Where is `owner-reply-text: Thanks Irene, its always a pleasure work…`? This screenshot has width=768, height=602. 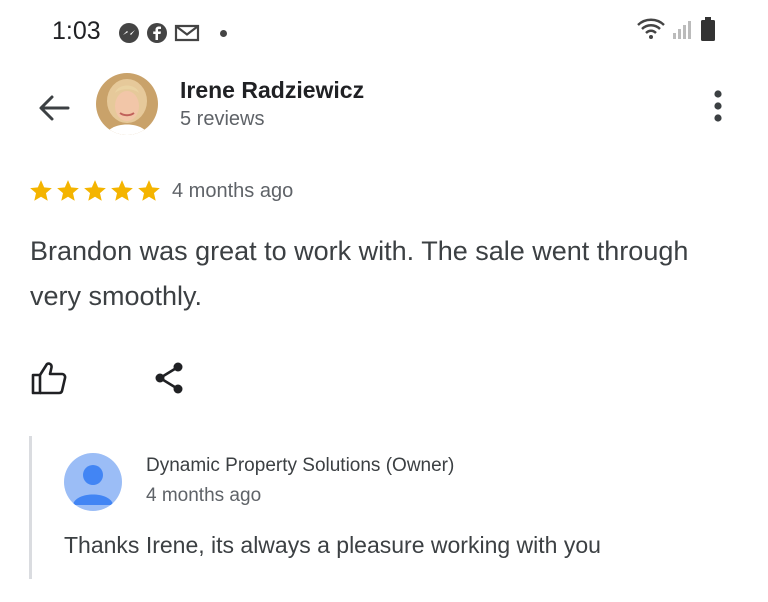 owner-reply-text: Thanks Irene, its always a pleasure work… is located at coordinates (332, 545).